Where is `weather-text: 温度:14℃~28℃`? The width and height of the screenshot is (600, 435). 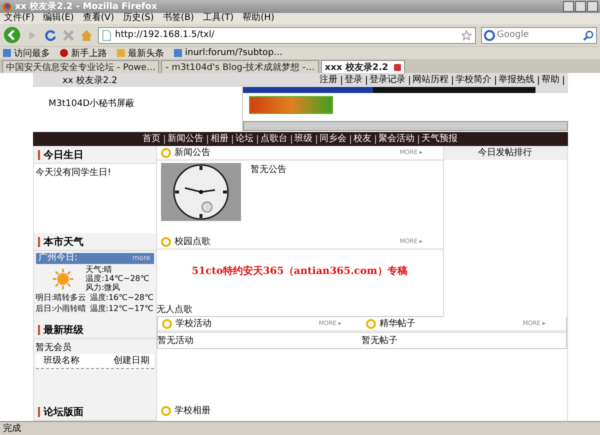
weather-text: 温度:14℃~28℃ is located at coordinates (118, 278).